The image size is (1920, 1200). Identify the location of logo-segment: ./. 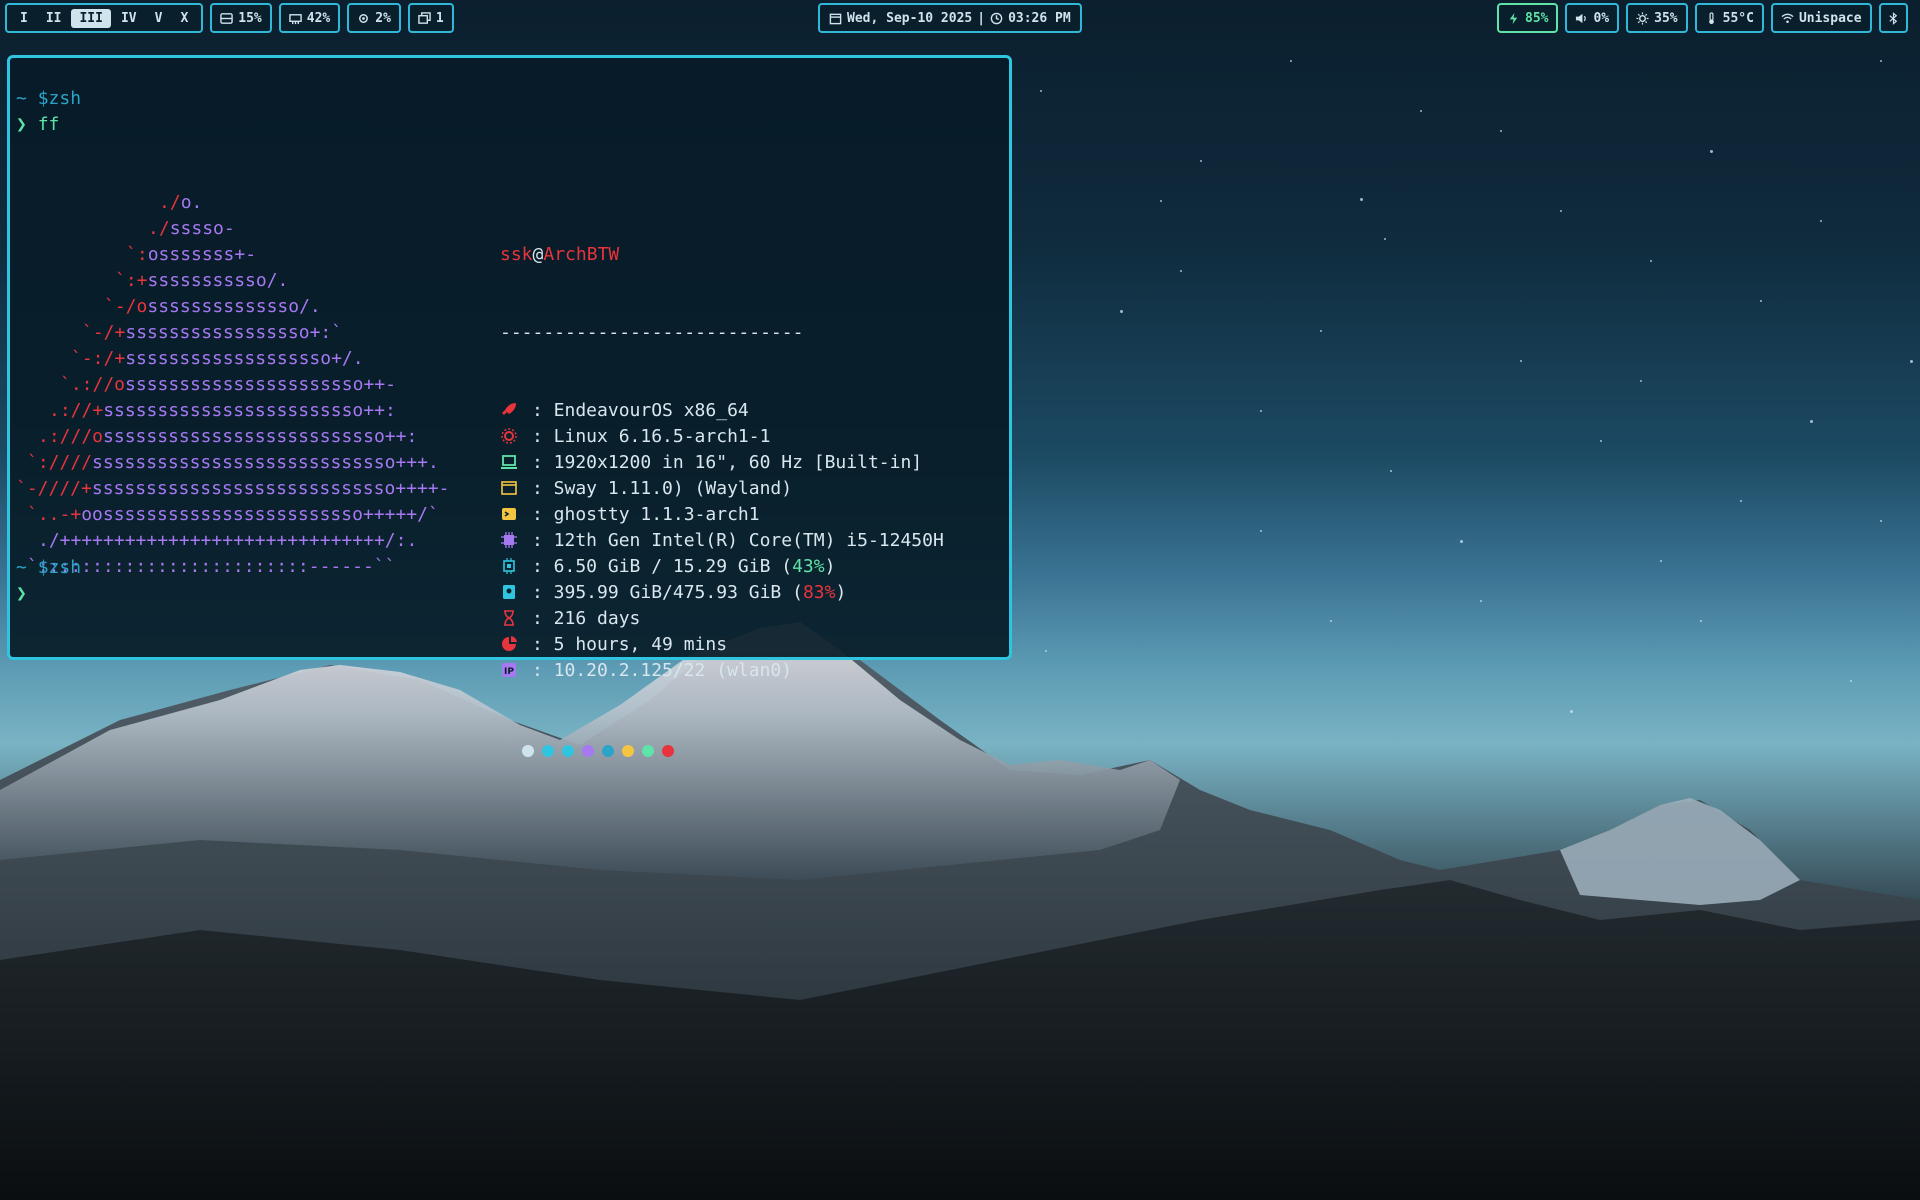
(170, 202).